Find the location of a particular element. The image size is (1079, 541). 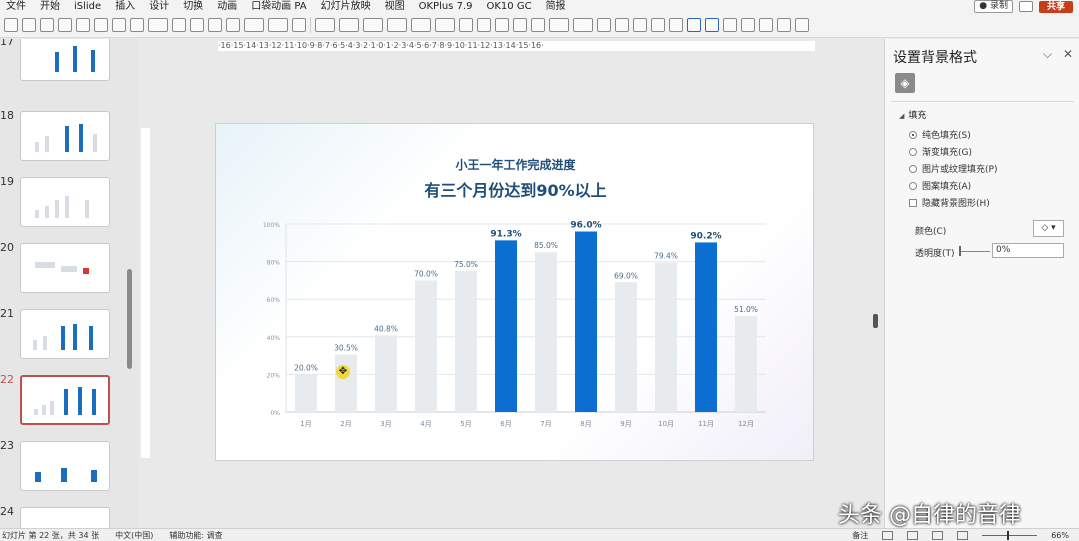

gradient-fill-option: 渐变填充(G) is located at coordinates (940, 151).